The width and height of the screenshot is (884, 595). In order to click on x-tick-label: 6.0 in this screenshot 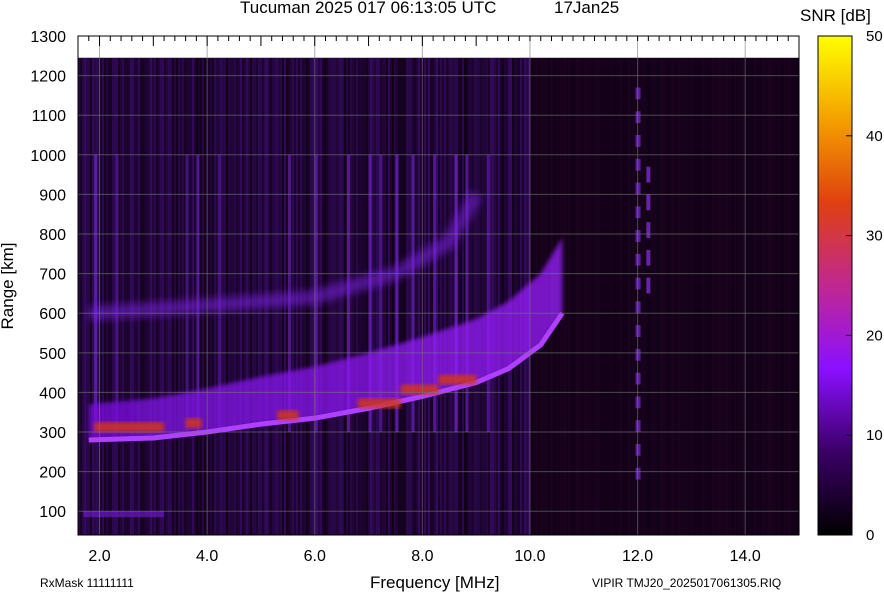, I will do `click(315, 556)`.